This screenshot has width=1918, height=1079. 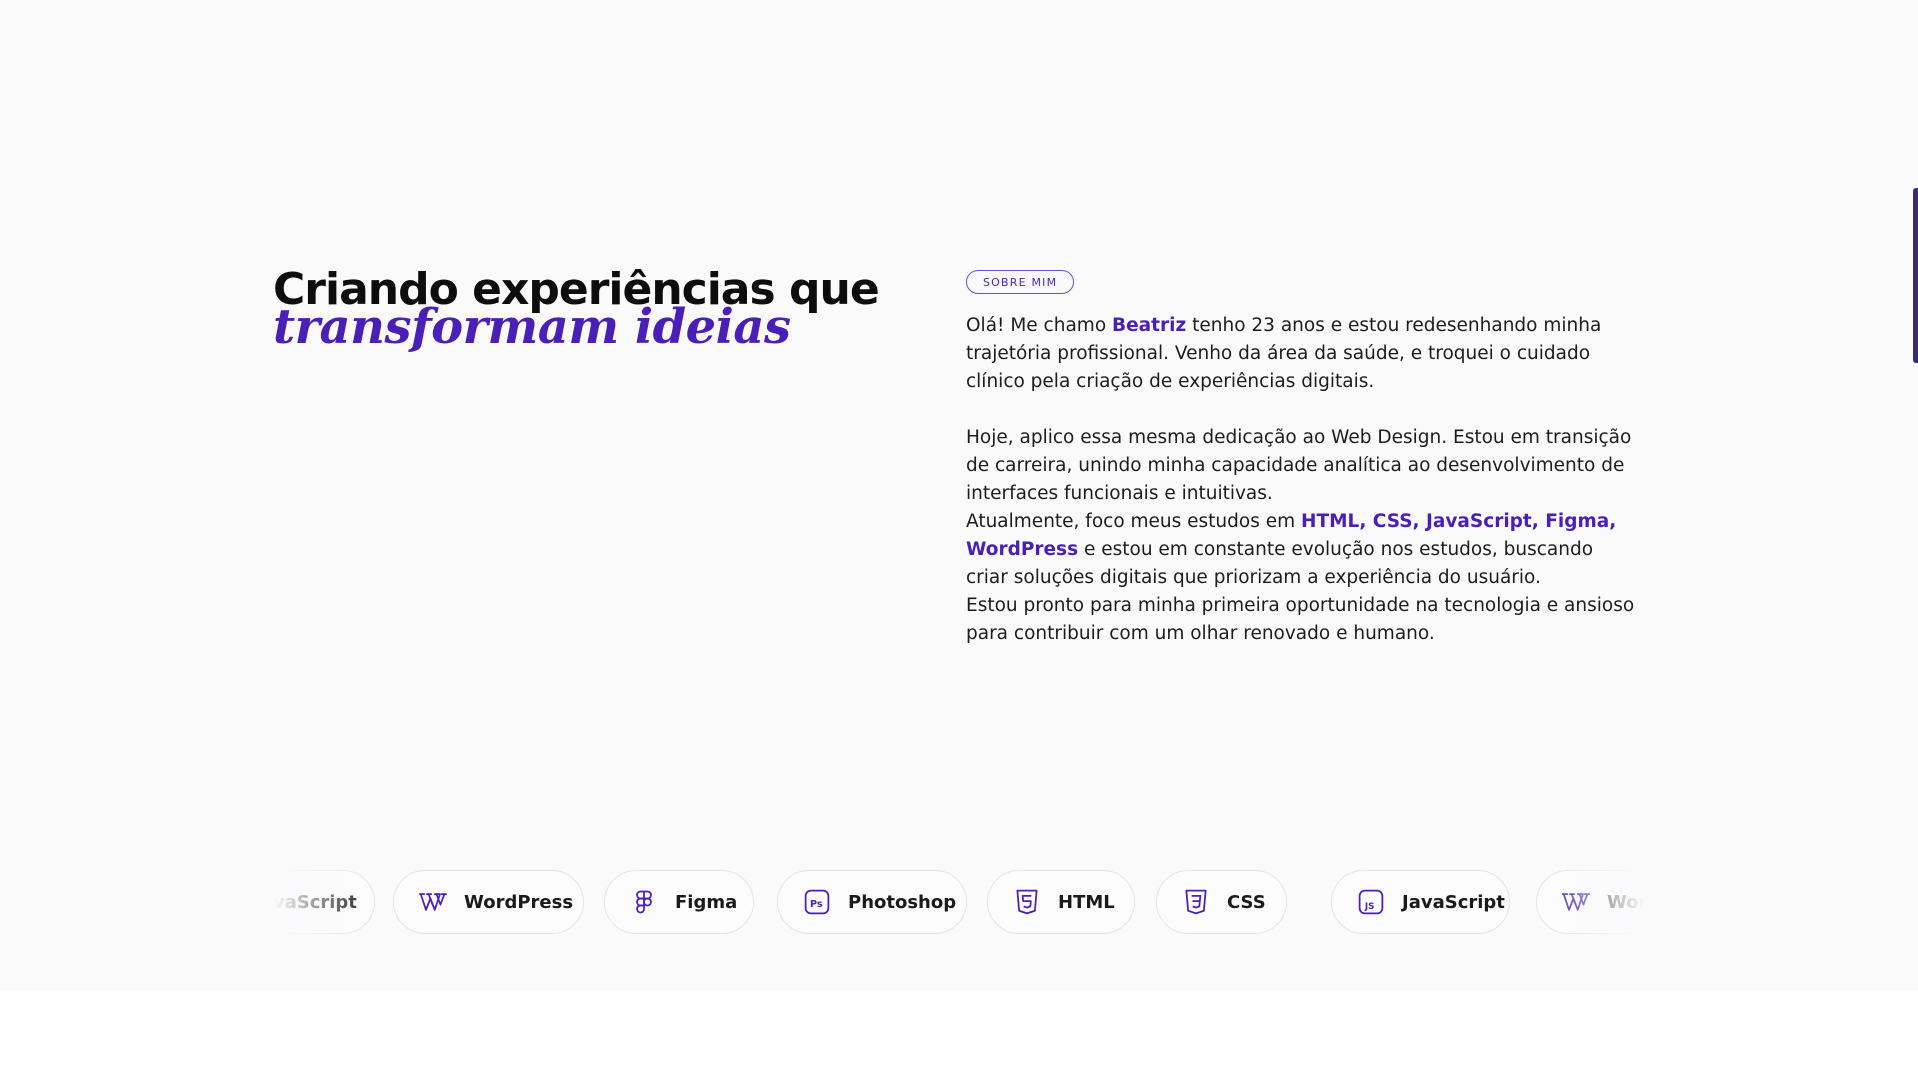 What do you see at coordinates (1369, 907) in the screenshot?
I see `svg-text: JS` at bounding box center [1369, 907].